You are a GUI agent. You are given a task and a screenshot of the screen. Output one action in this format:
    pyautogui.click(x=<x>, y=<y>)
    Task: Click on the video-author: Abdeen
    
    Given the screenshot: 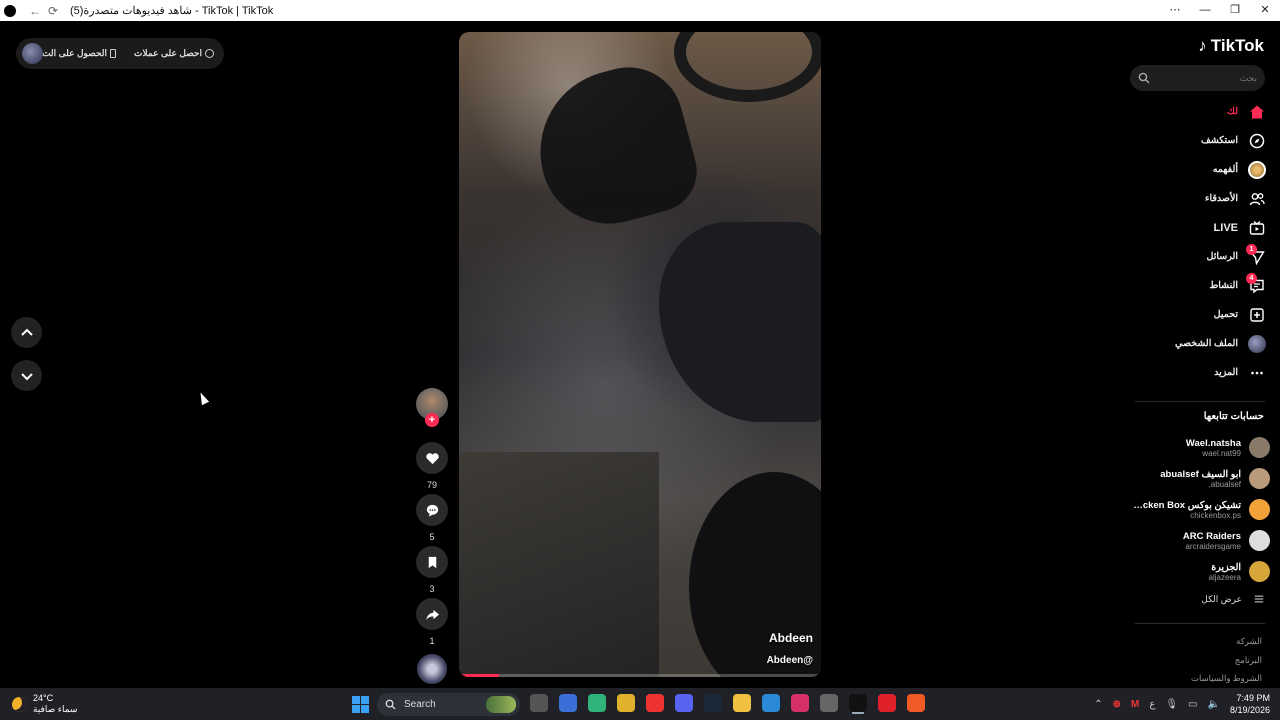 What is the action you would take?
    pyautogui.click(x=791, y=638)
    